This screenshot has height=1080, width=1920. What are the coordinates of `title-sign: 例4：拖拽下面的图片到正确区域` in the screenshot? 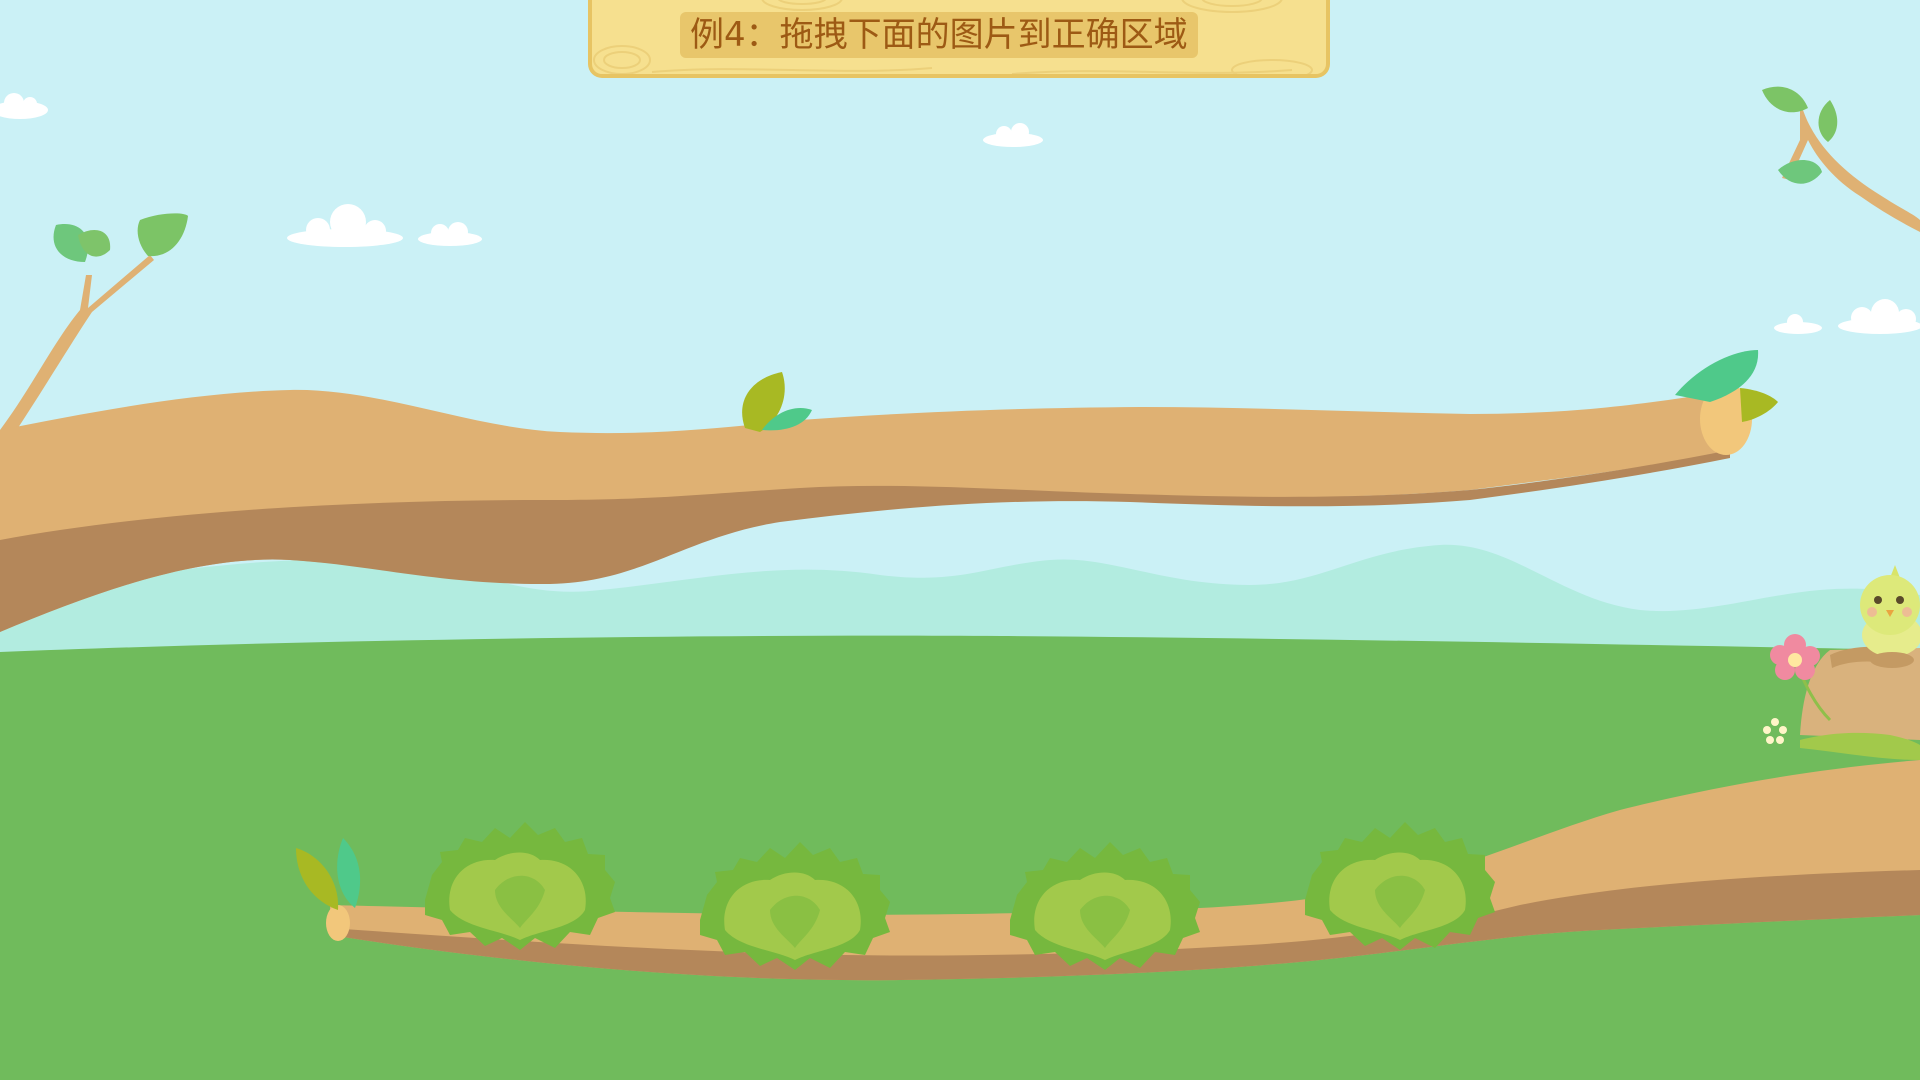 It's located at (959, 39).